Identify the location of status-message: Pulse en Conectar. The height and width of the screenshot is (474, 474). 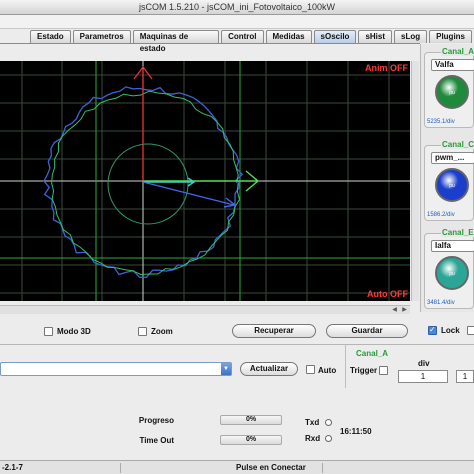
(271, 467).